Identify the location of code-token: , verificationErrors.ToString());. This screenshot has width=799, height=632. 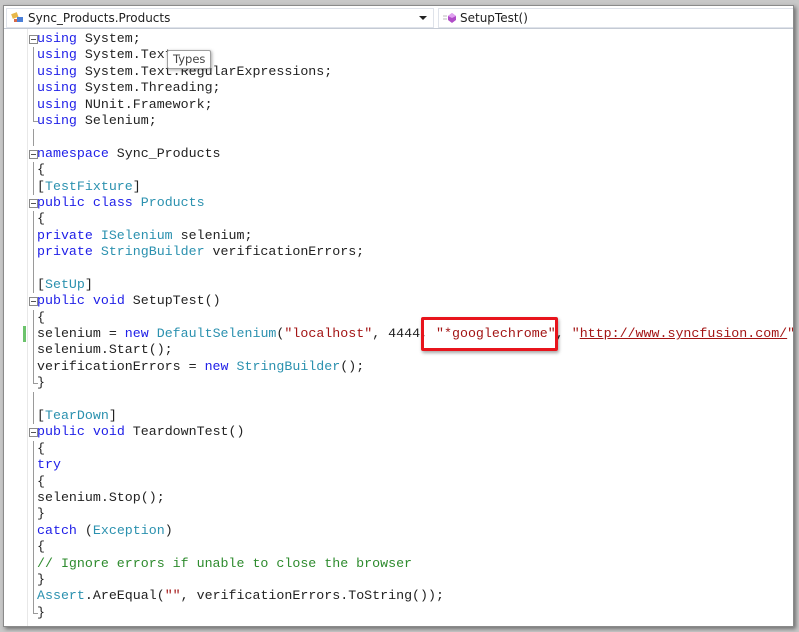
(312, 596).